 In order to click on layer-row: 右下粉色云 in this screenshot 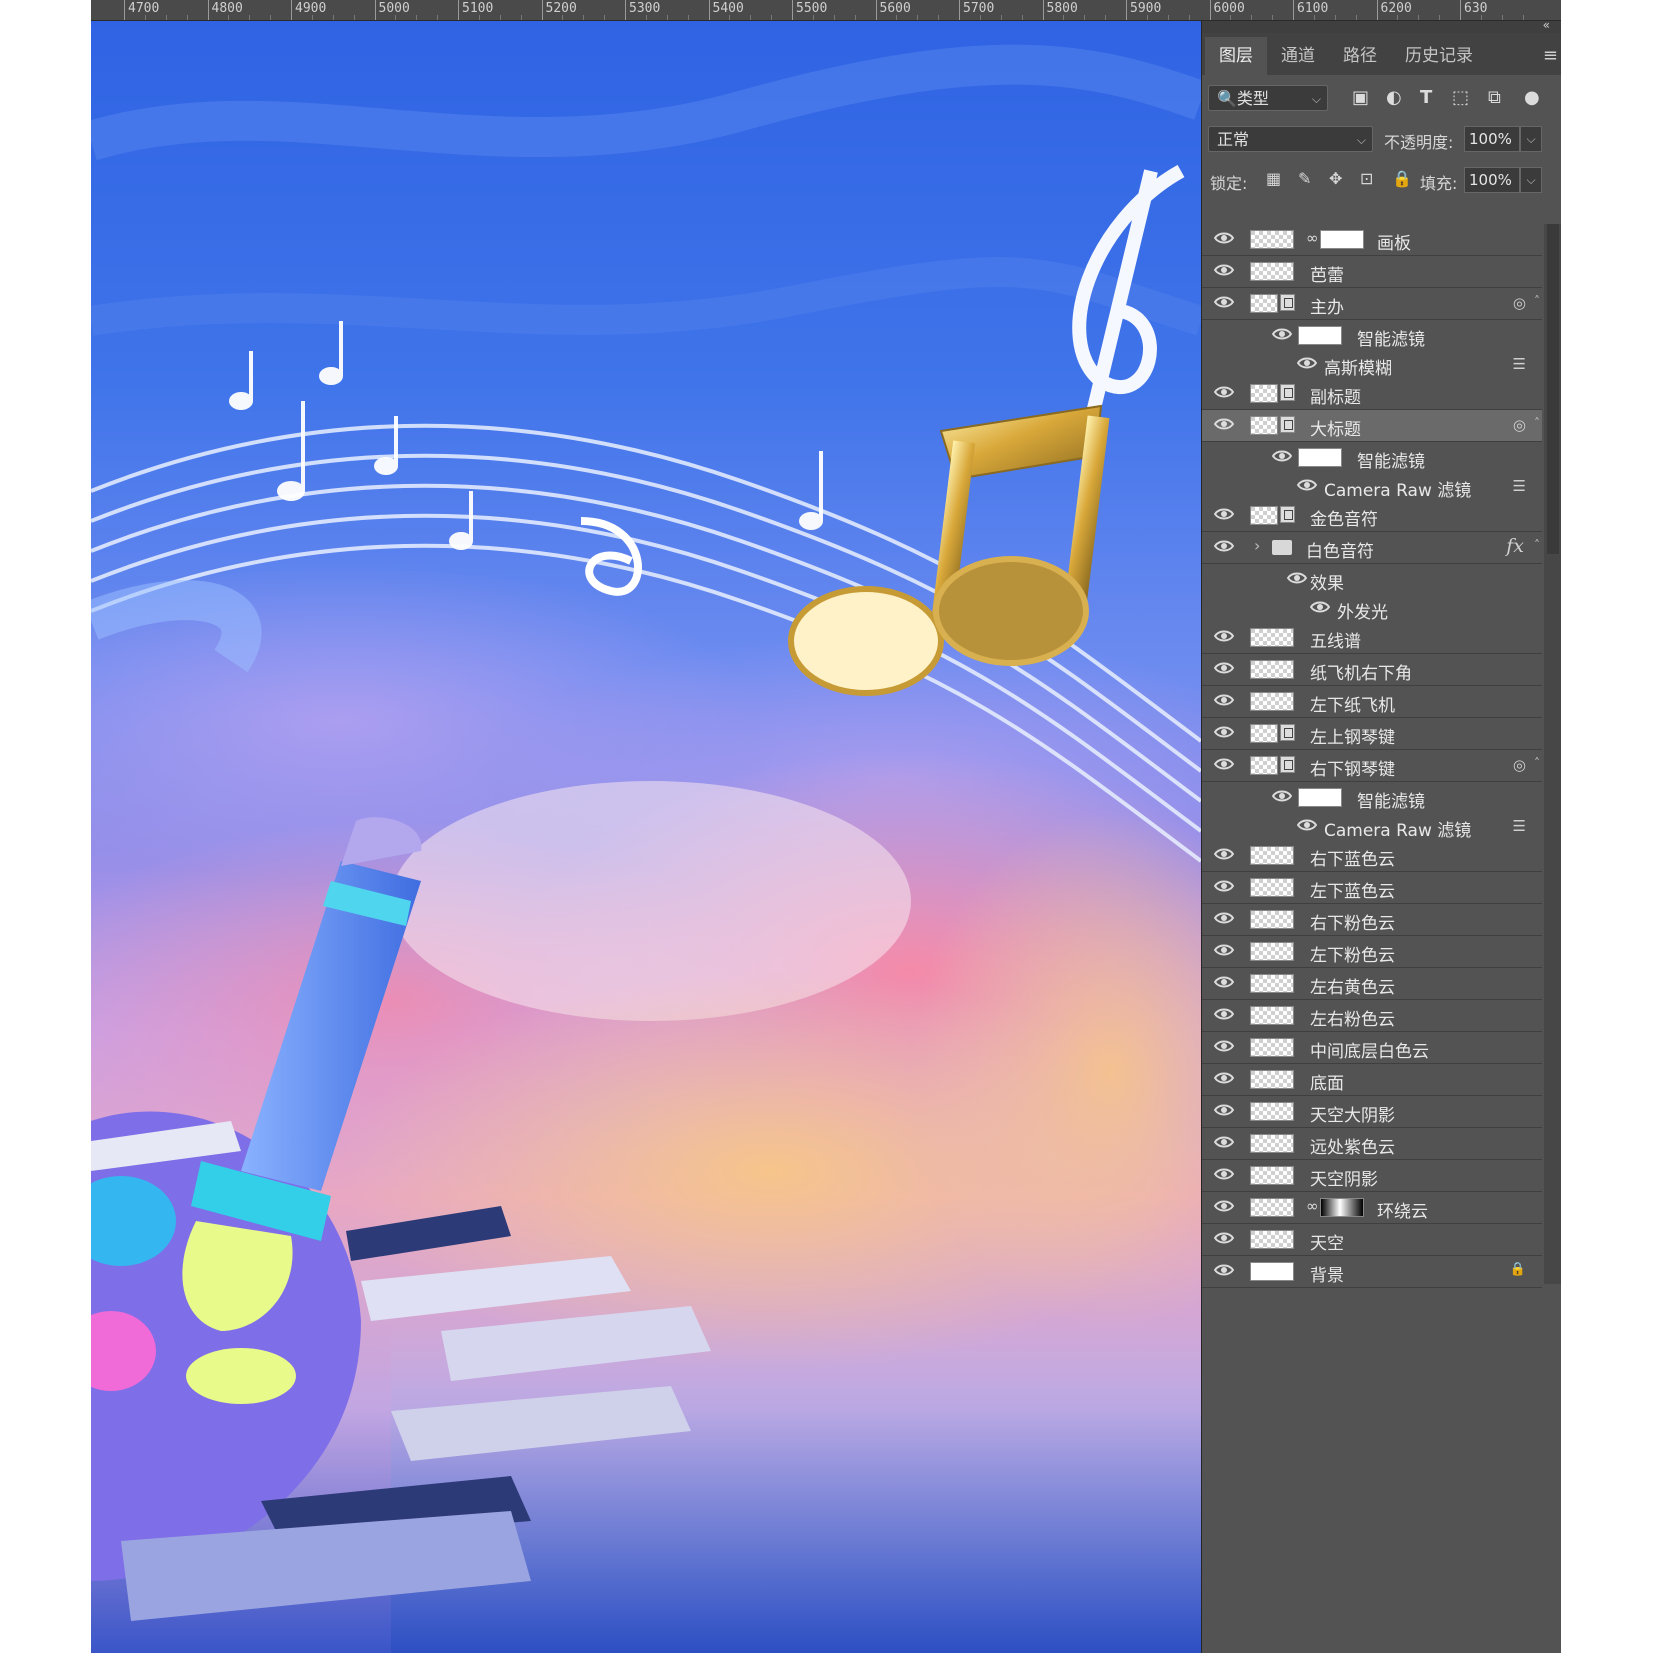, I will do `click(1372, 920)`.